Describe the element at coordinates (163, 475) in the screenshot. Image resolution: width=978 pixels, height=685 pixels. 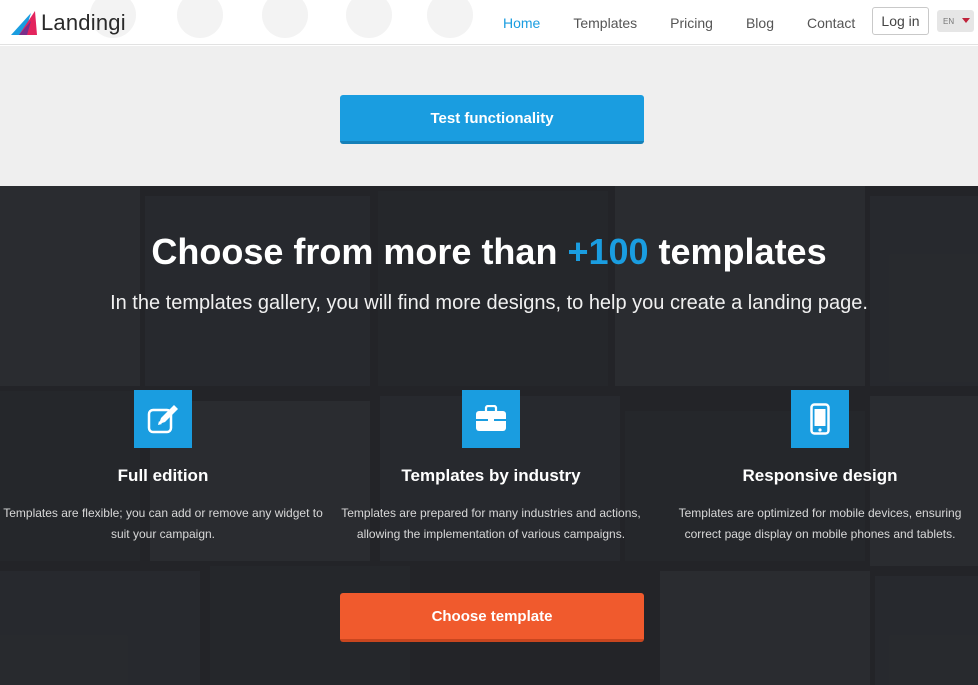
I see `feature-title: Full edition` at that location.